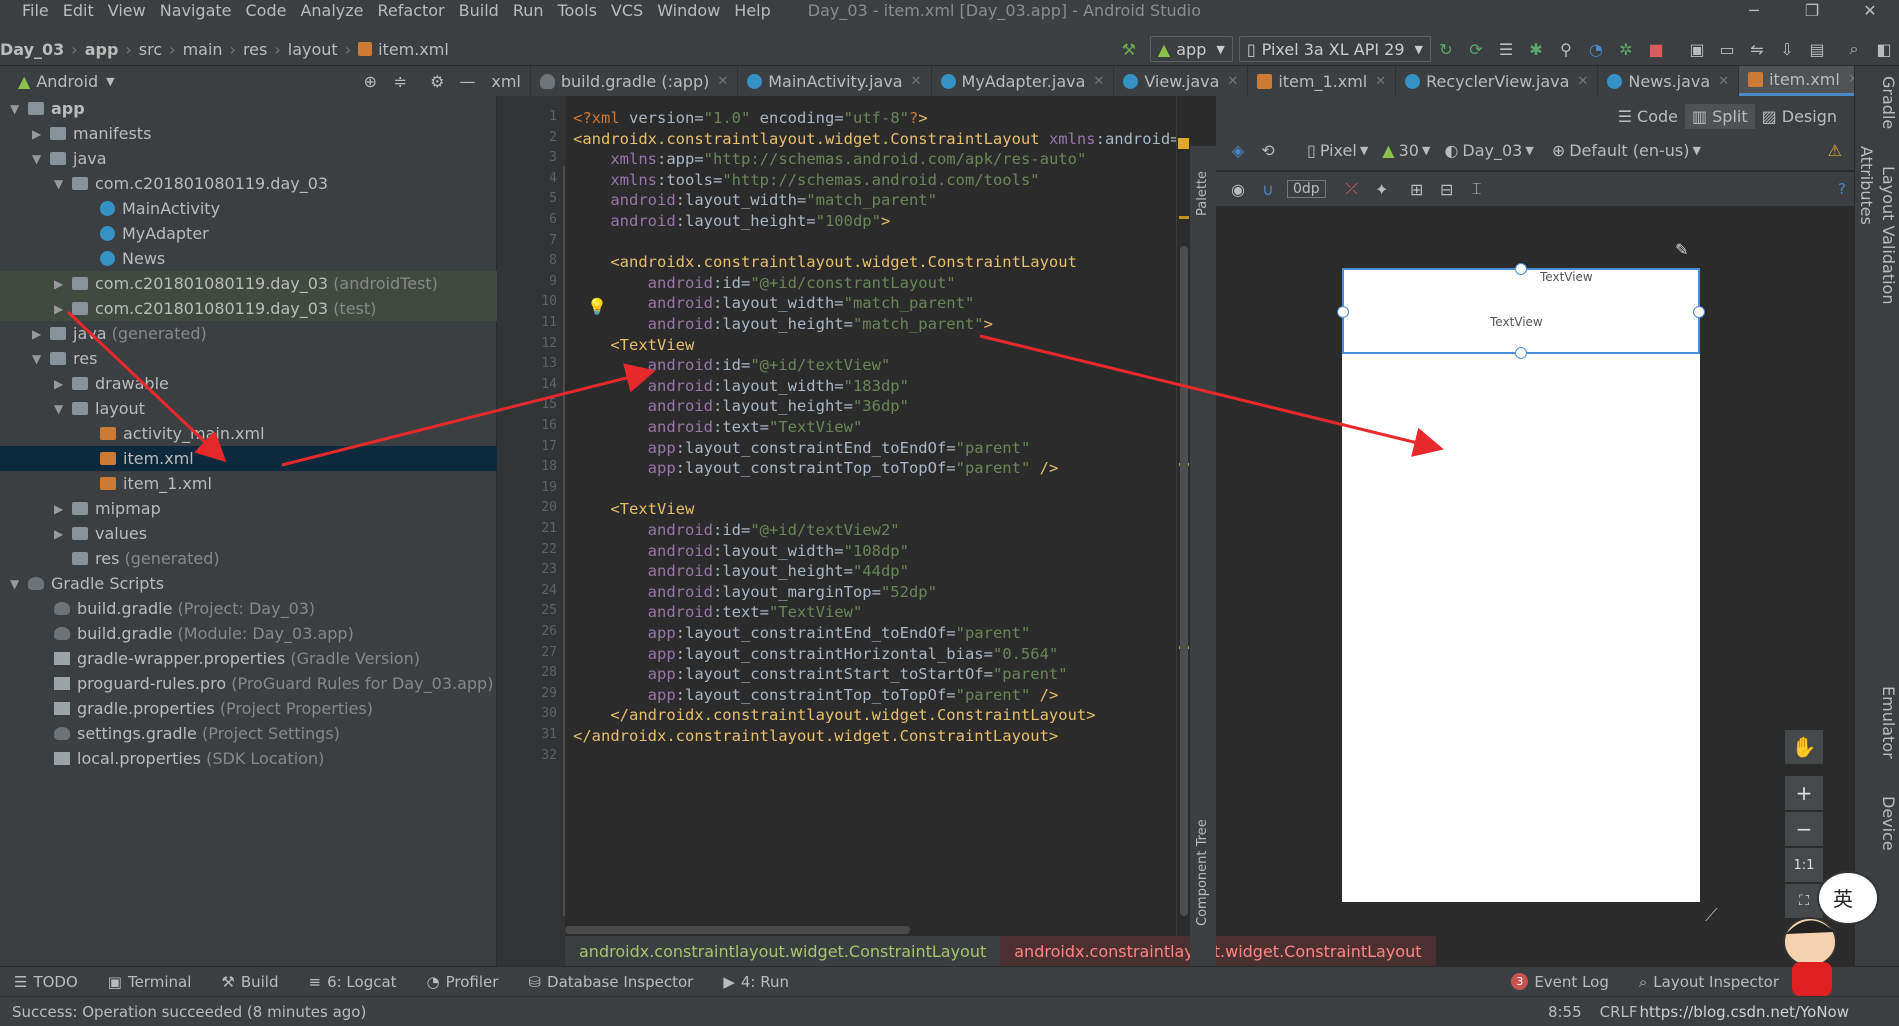 The width and height of the screenshot is (1899, 1026). Describe the element at coordinates (248, 183) in the screenshot. I see `tree-item-package: ▼ com.c201801080119.day_03` at that location.